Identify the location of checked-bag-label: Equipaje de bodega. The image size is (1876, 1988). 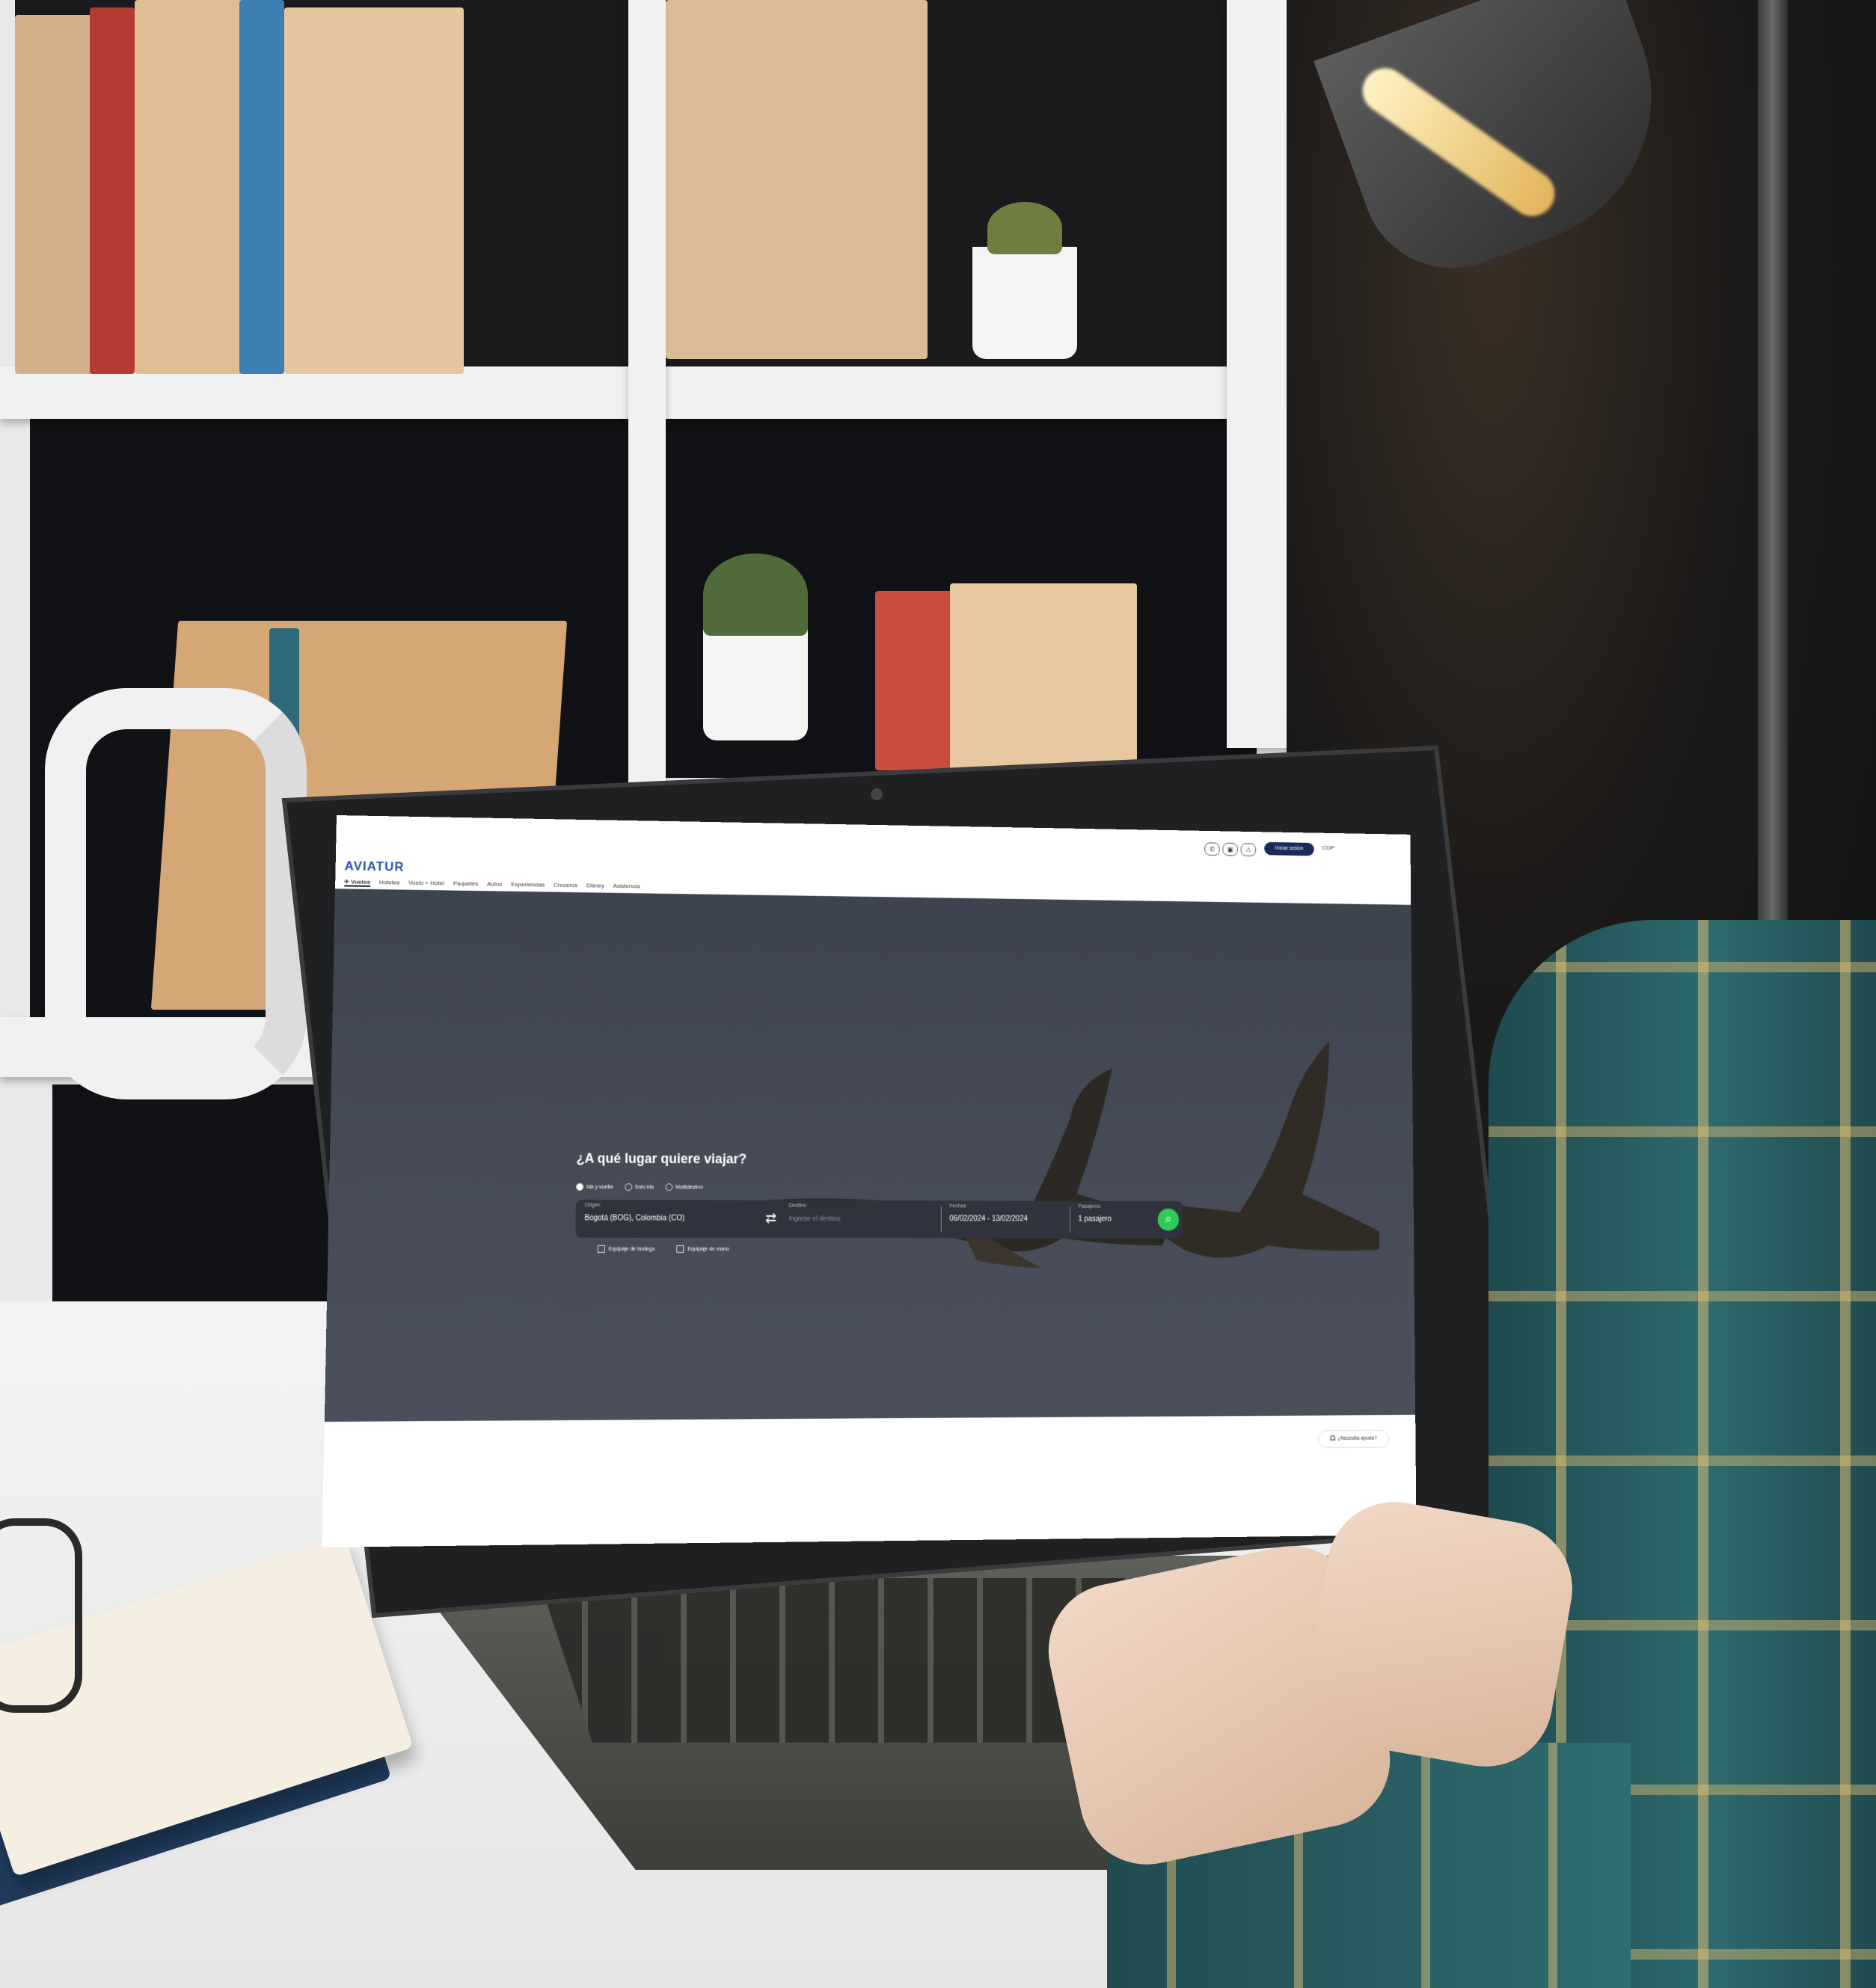
(632, 1249).